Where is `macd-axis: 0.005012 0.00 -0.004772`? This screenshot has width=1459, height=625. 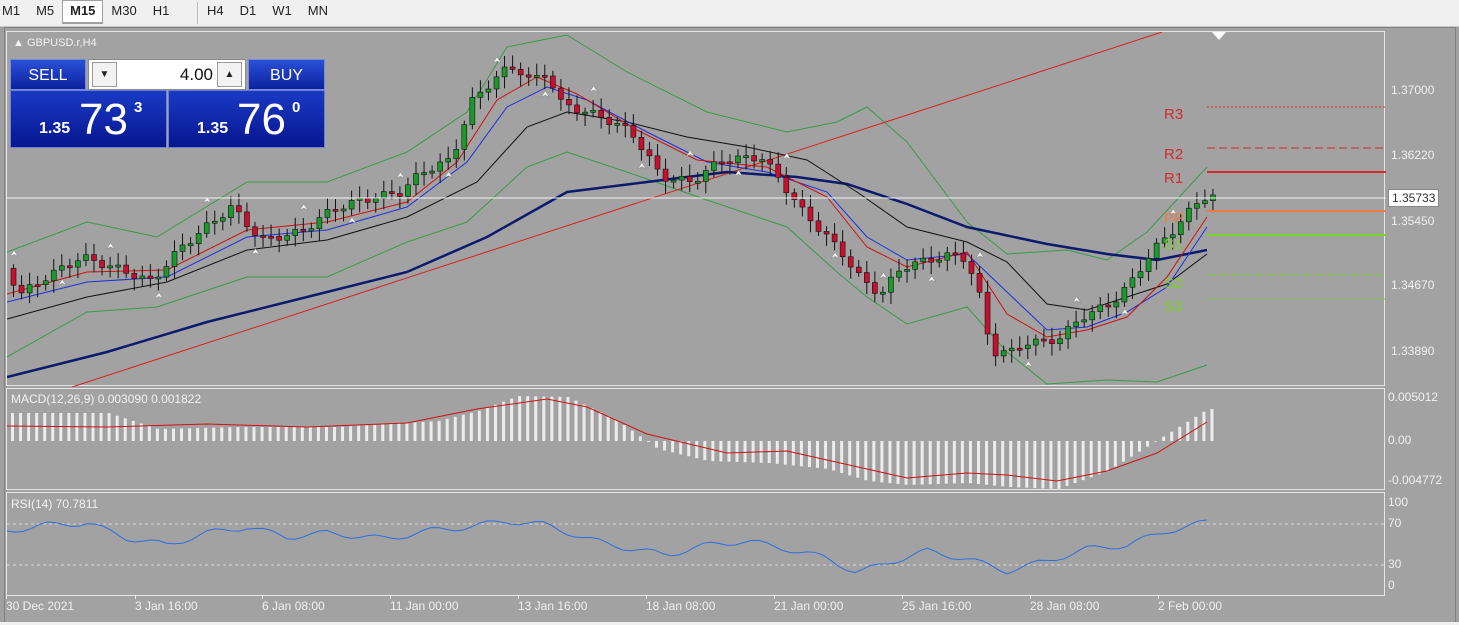
macd-axis: 0.005012 0.00 -0.004772 is located at coordinates (1420, 439).